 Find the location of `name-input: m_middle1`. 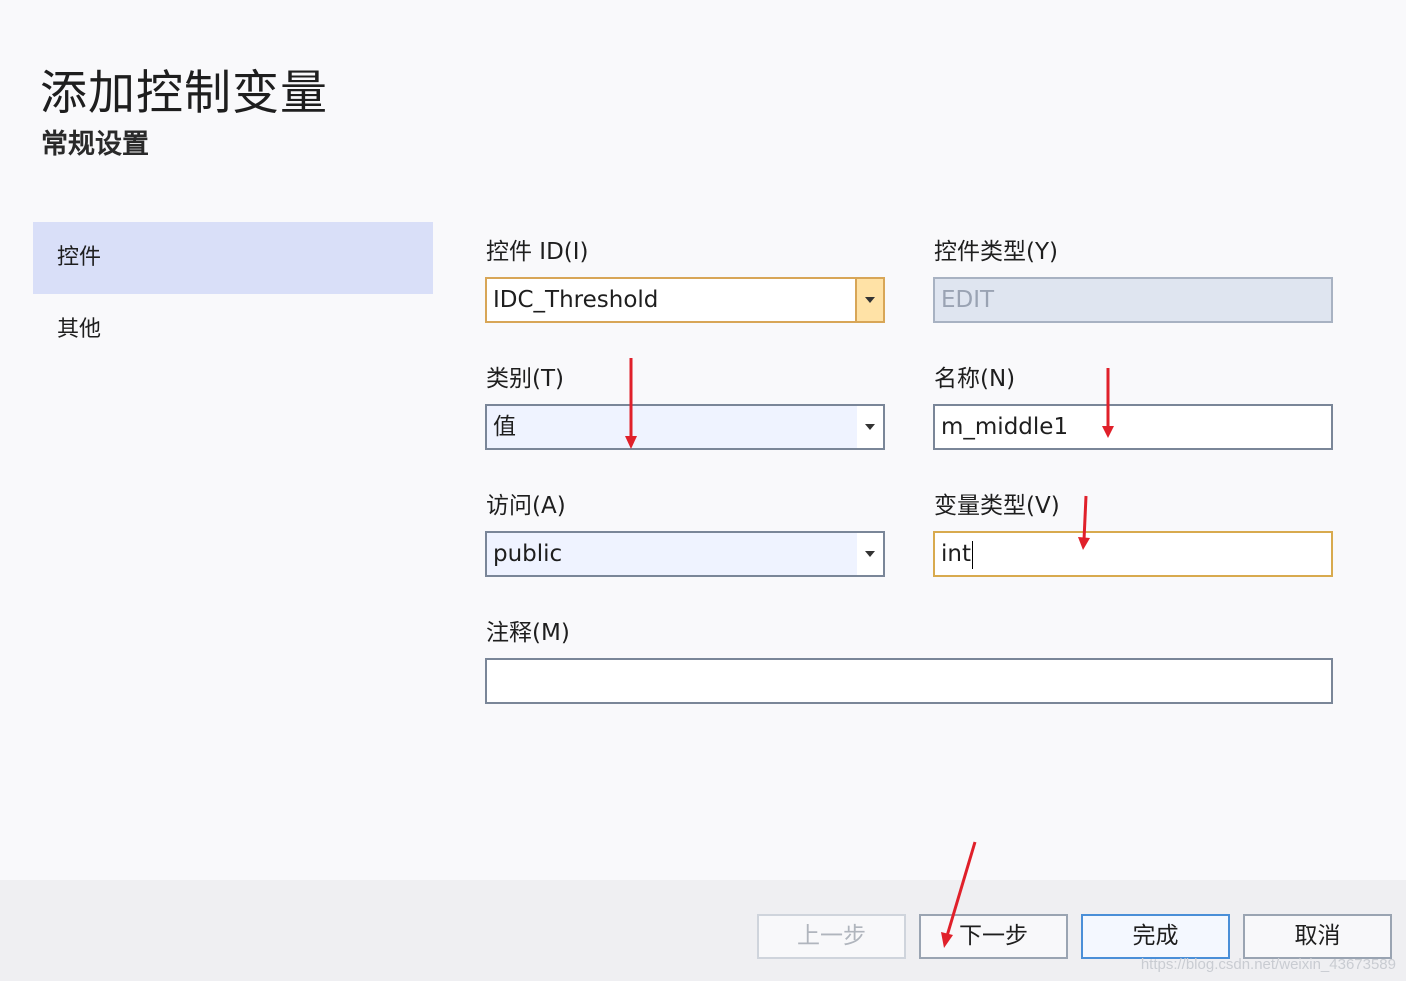

name-input: m_middle1 is located at coordinates (1133, 427).